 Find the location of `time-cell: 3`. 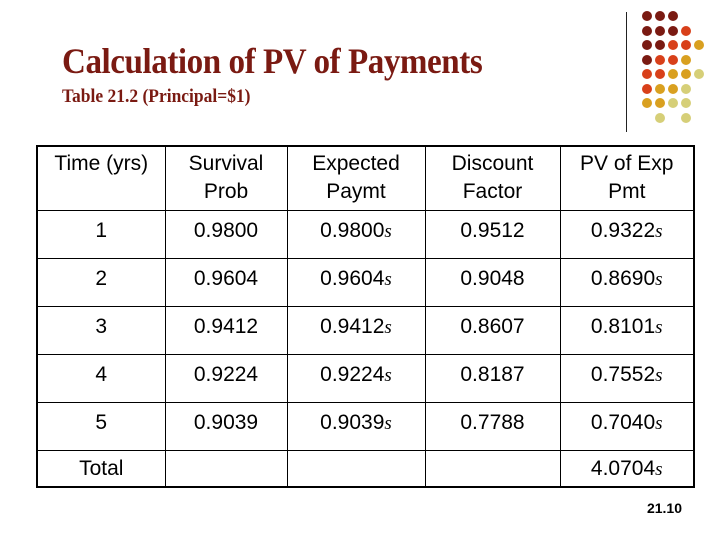

time-cell: 3 is located at coordinates (101, 330).